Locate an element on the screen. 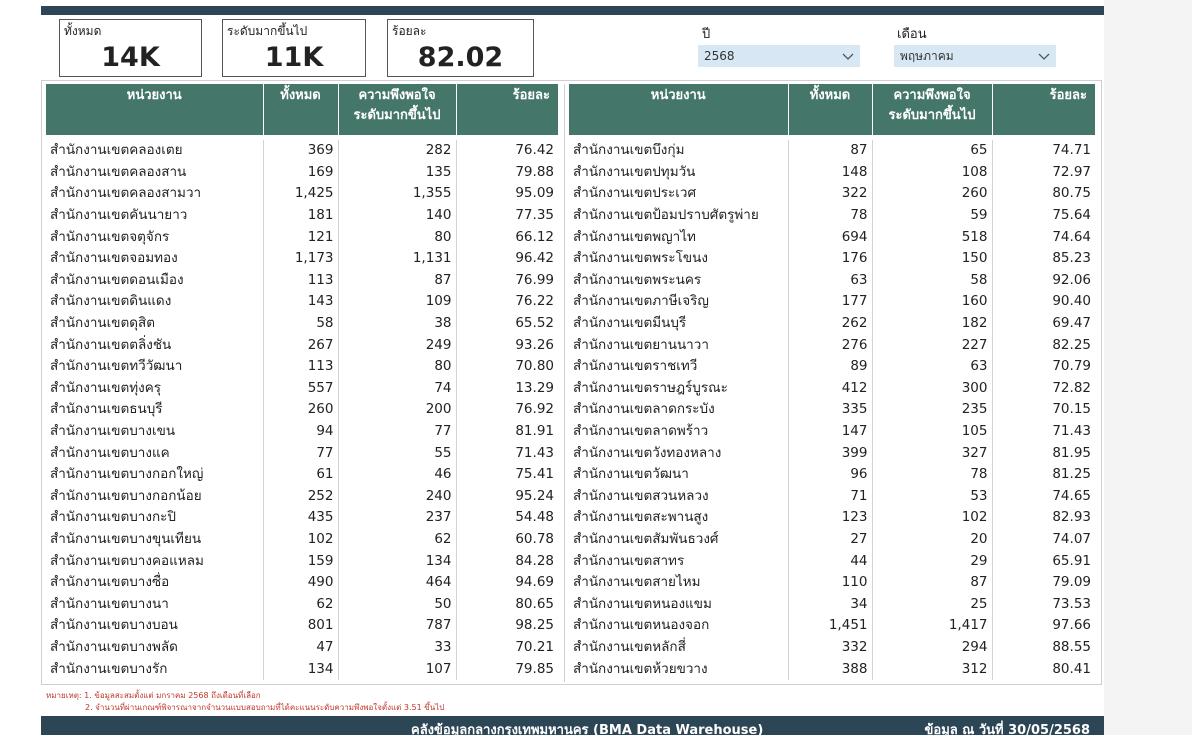  table-row: สำนักงานเขตบางขุนเทียน 102 62 60.78 is located at coordinates (302, 539).